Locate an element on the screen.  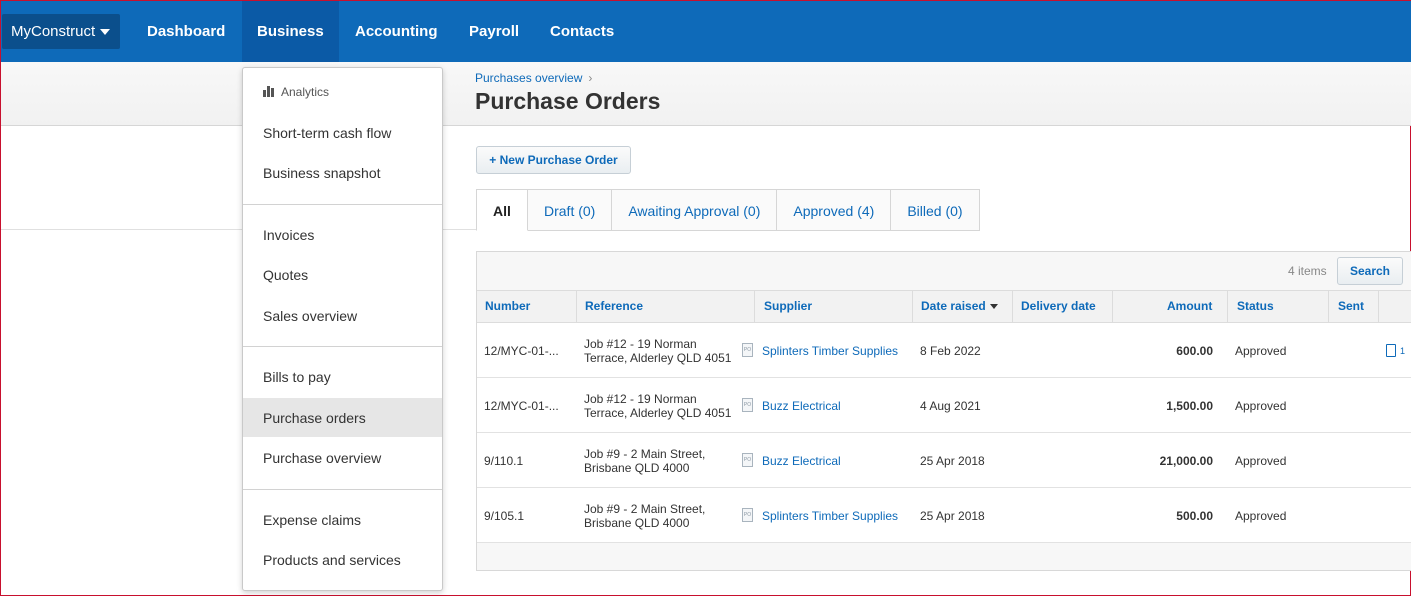
menu-item-purchase-overview: Purchase overview is located at coordinates (322, 458).